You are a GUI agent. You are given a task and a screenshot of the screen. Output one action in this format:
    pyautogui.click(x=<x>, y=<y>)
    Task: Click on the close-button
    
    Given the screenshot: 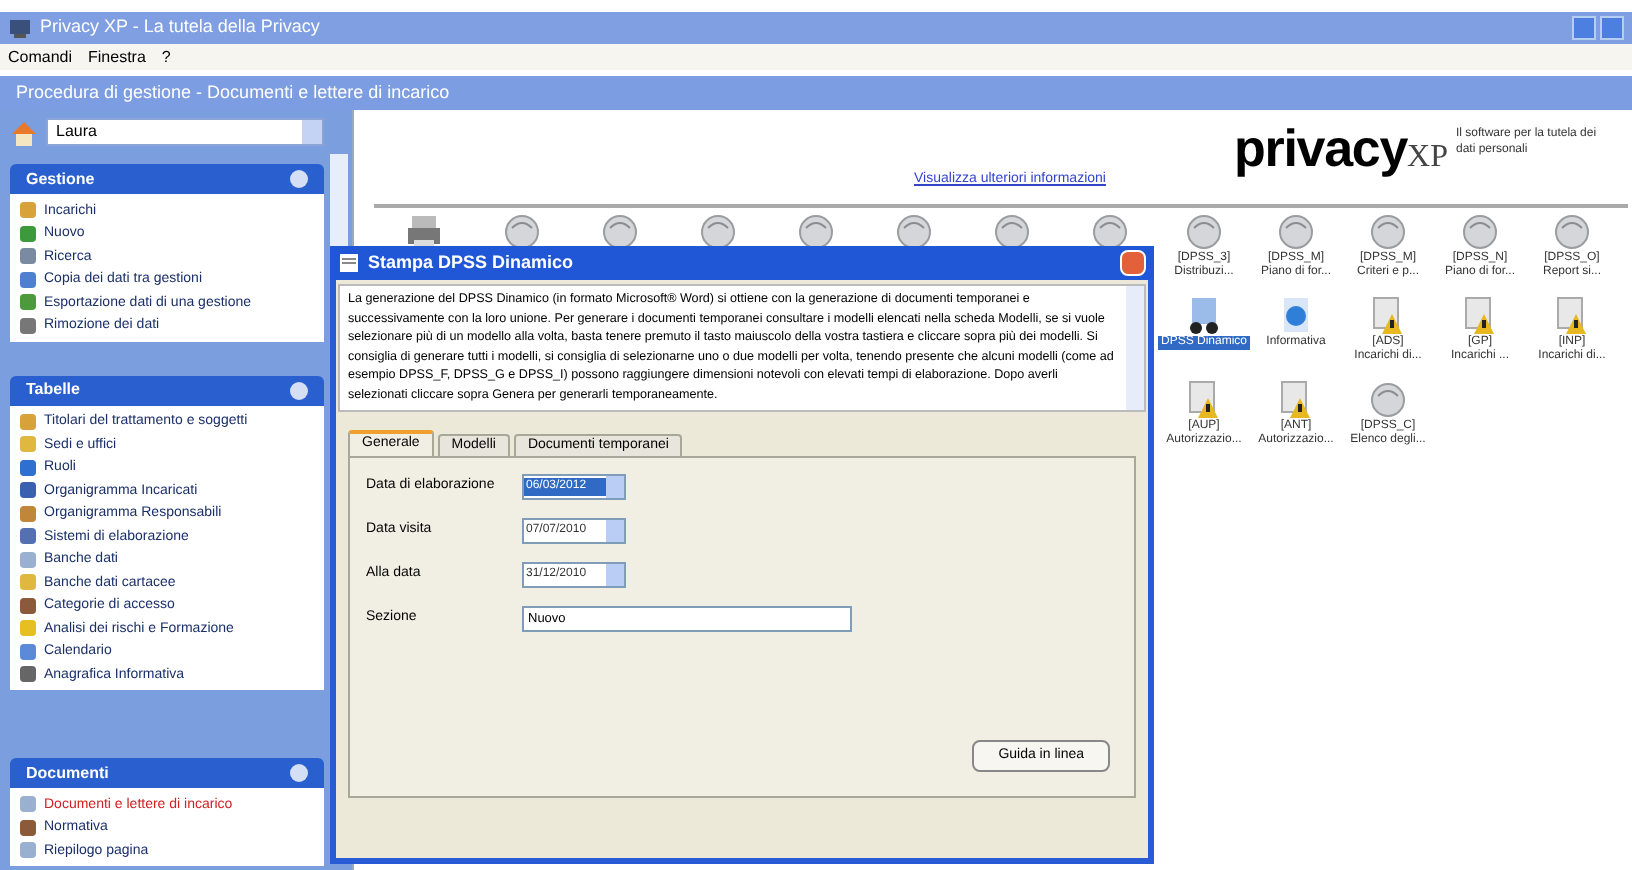 What is the action you would take?
    pyautogui.click(x=1133, y=263)
    